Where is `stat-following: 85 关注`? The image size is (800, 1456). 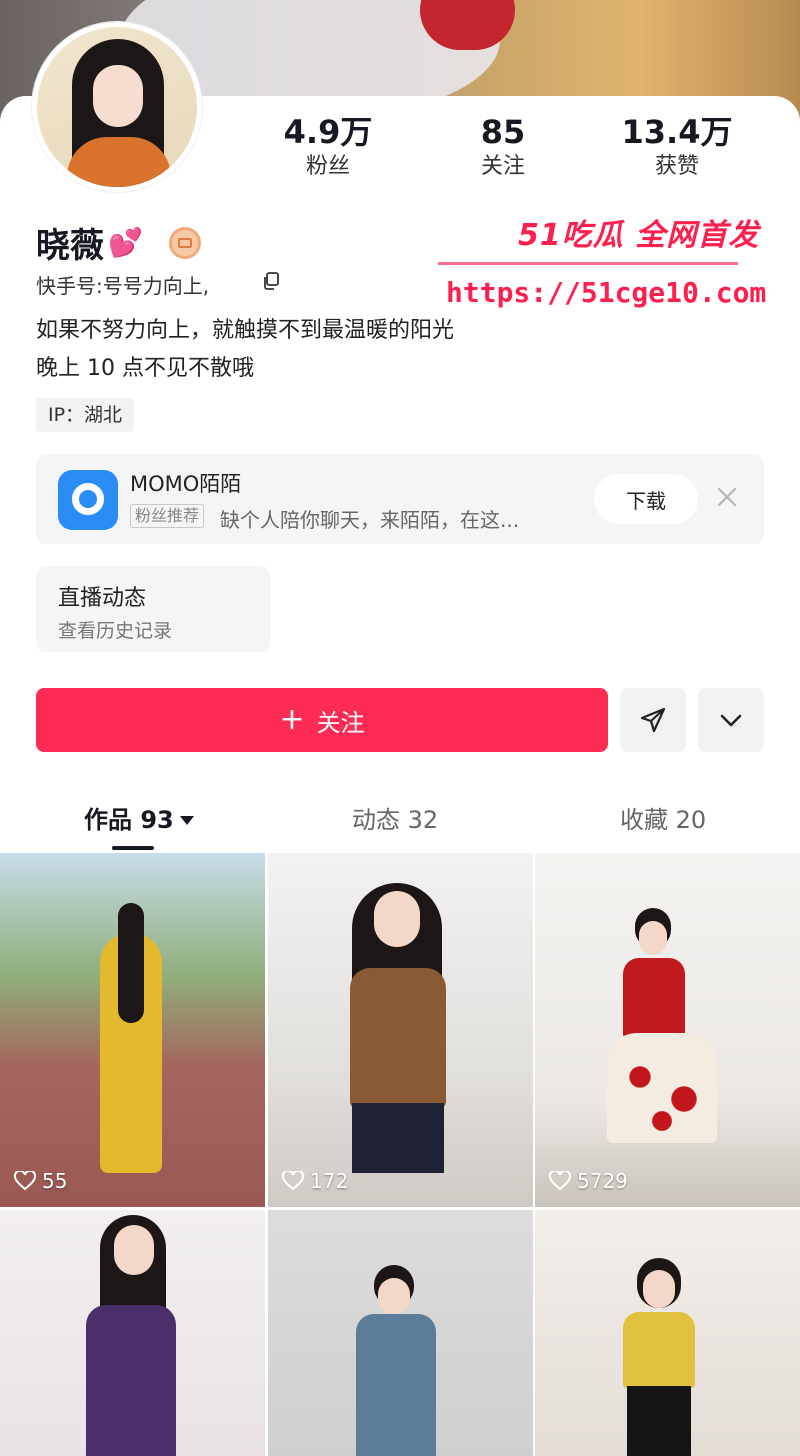 stat-following: 85 关注 is located at coordinates (503, 147).